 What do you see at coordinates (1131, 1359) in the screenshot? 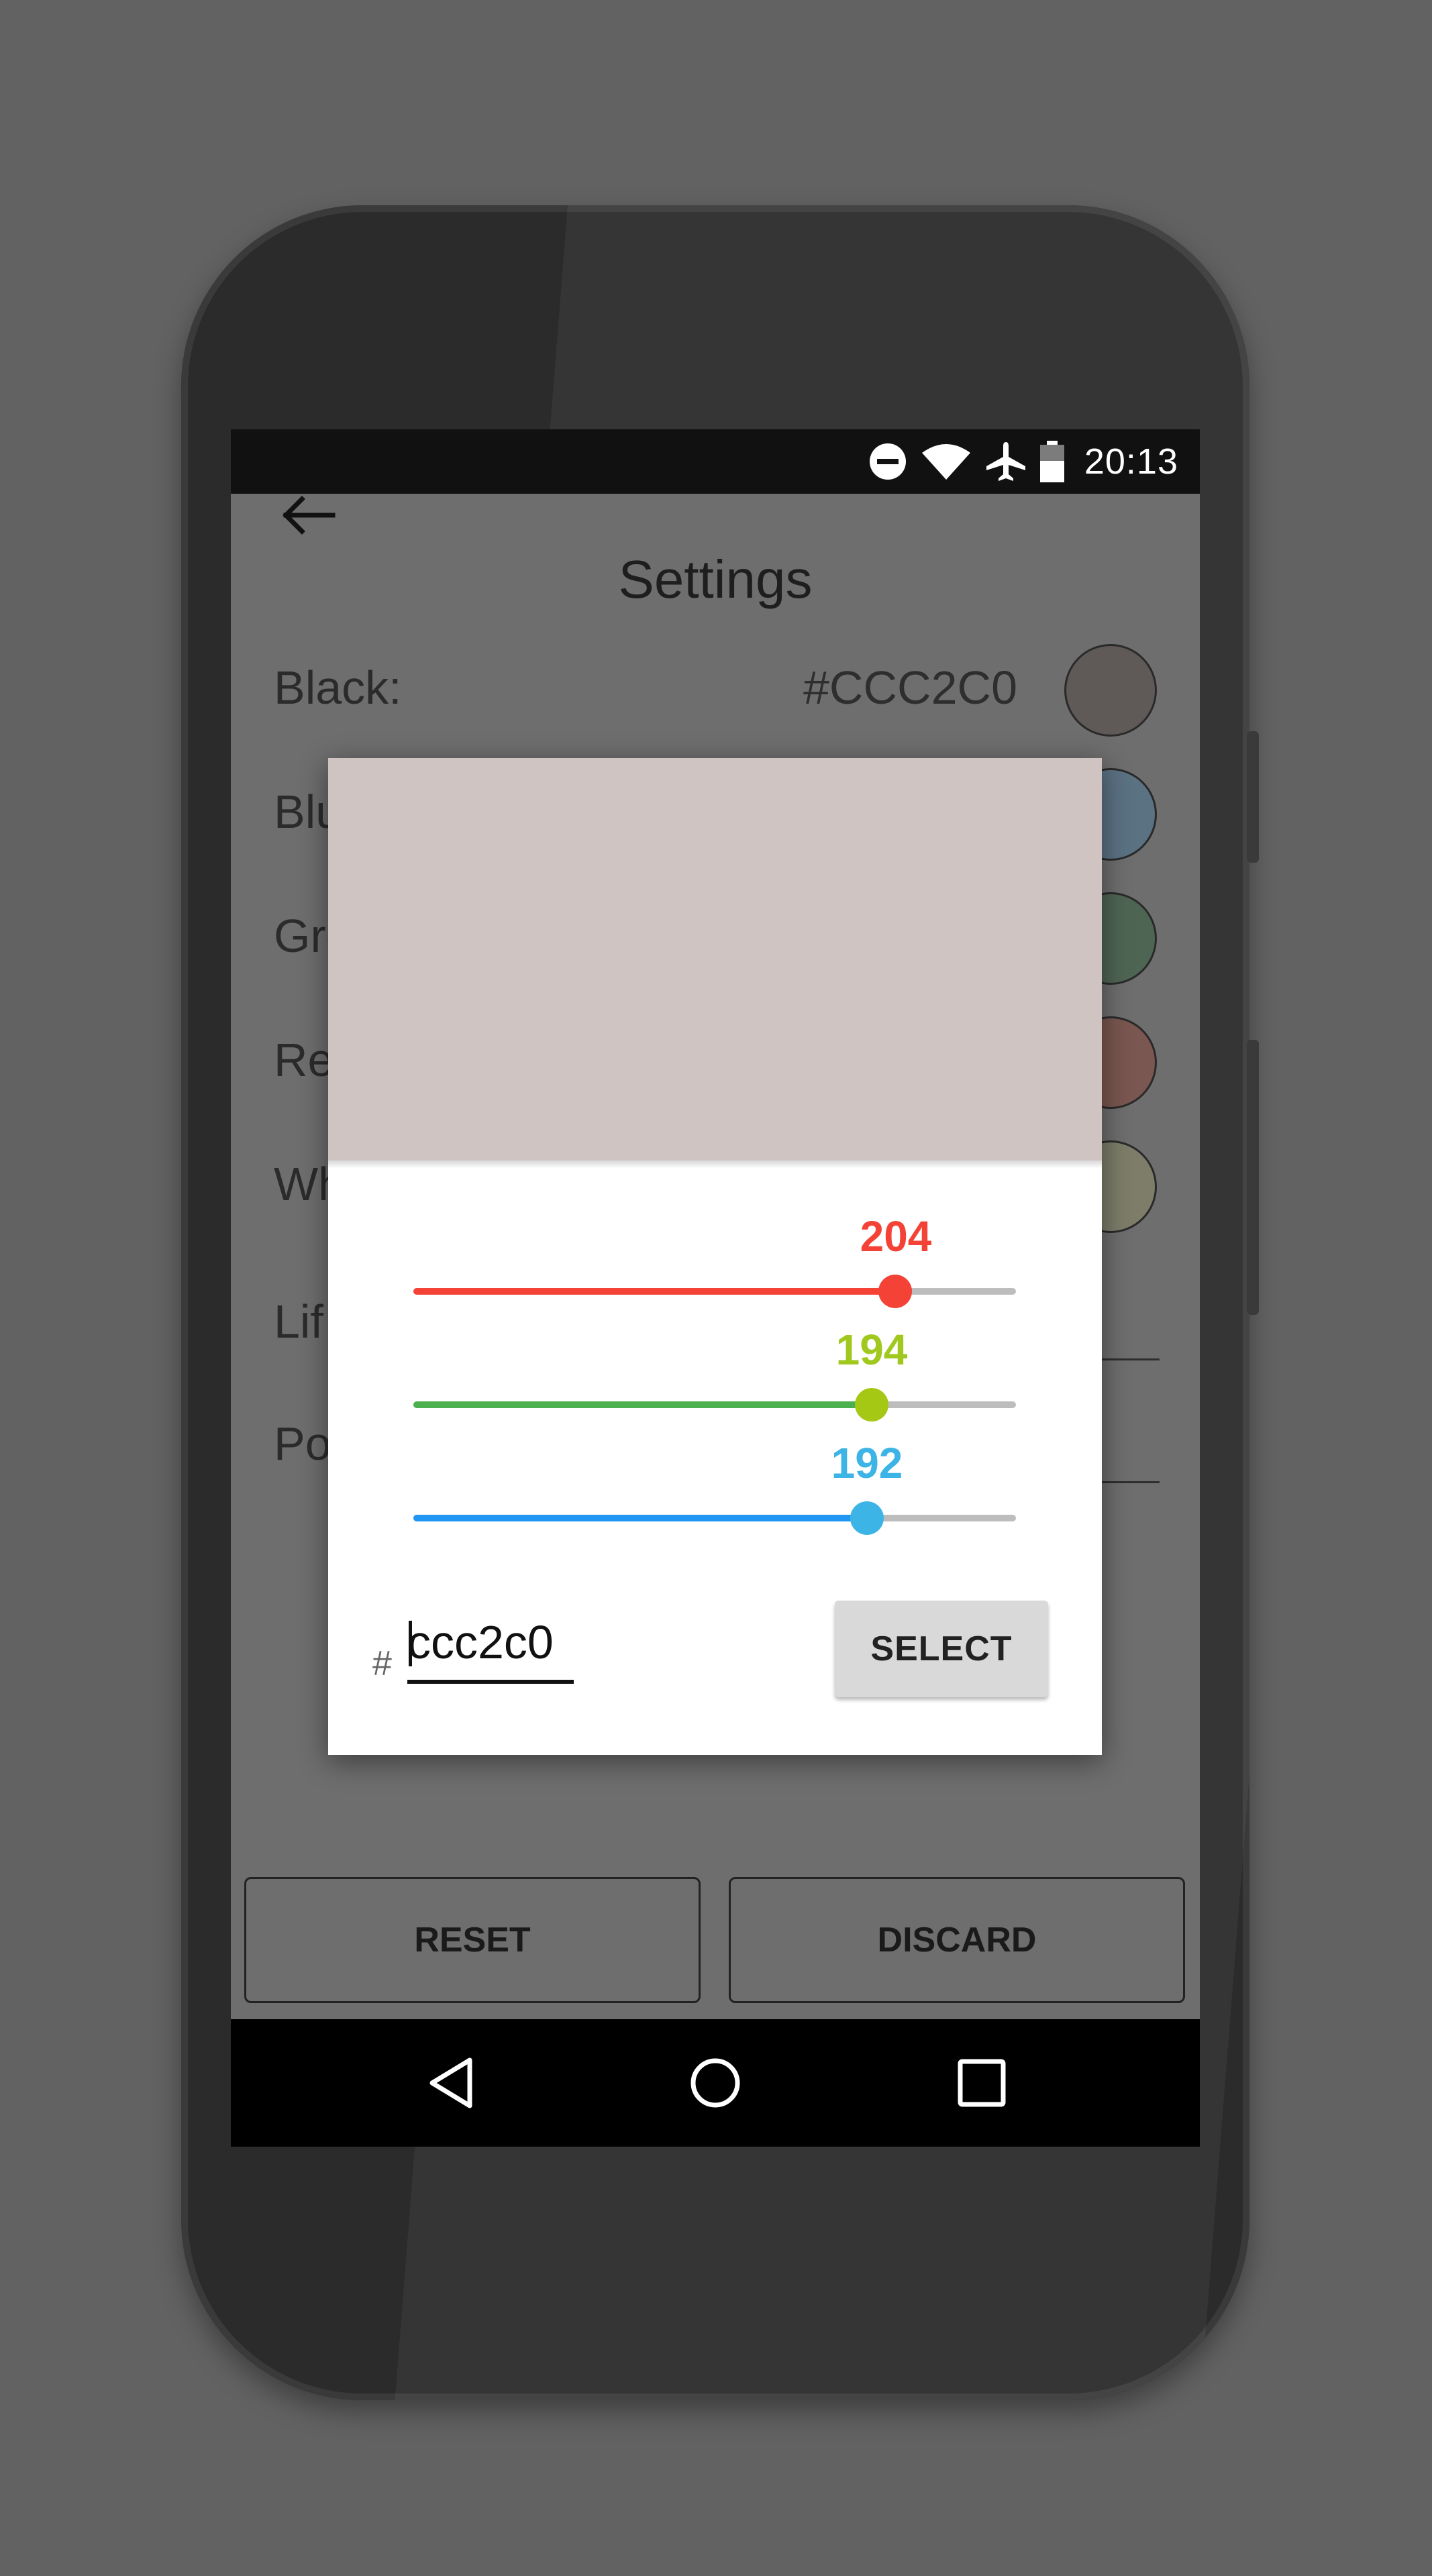
I see `lif-field-underline` at bounding box center [1131, 1359].